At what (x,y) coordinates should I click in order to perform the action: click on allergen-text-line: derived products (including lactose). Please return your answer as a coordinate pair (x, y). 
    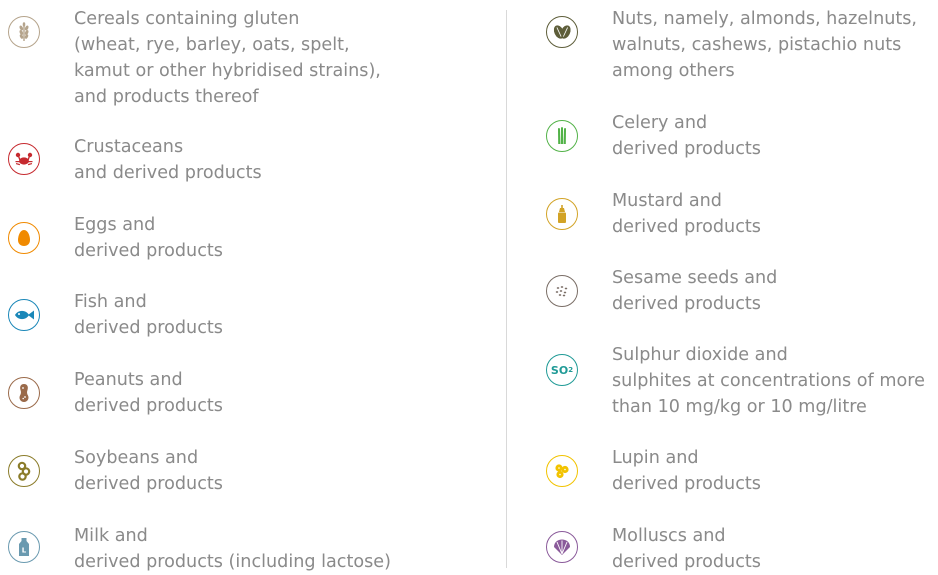
    Looking at the image, I should click on (232, 562).